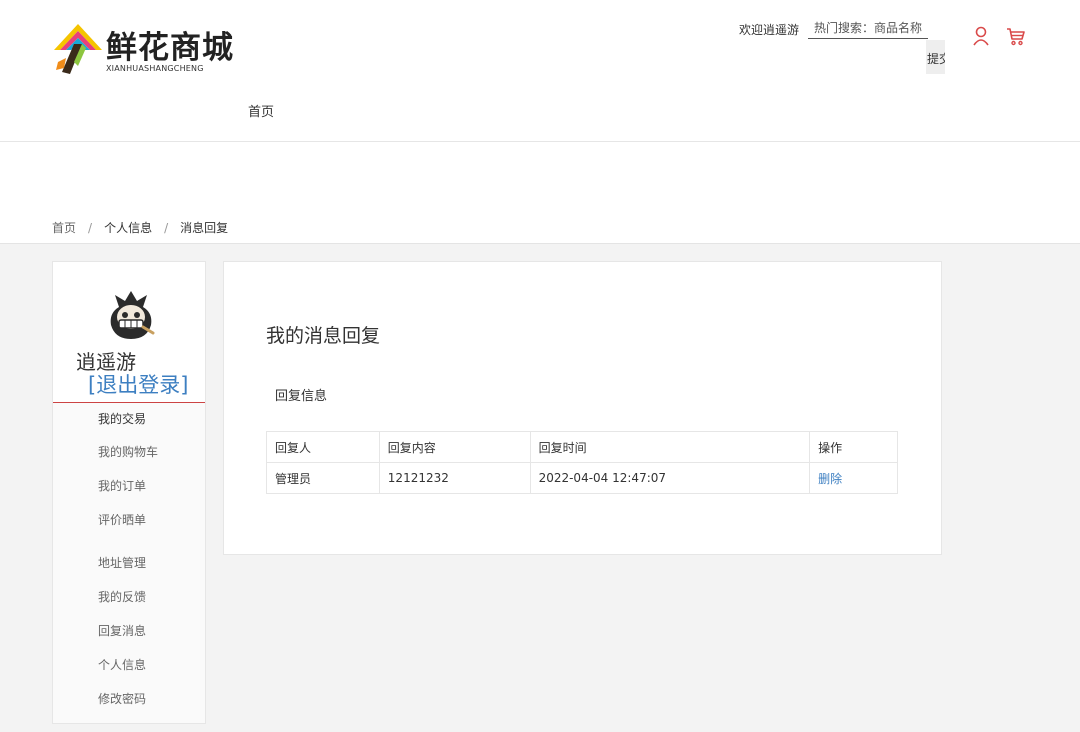  I want to click on table-header-row: 回复人 回复内容 回复时间 操作, so click(582, 447).